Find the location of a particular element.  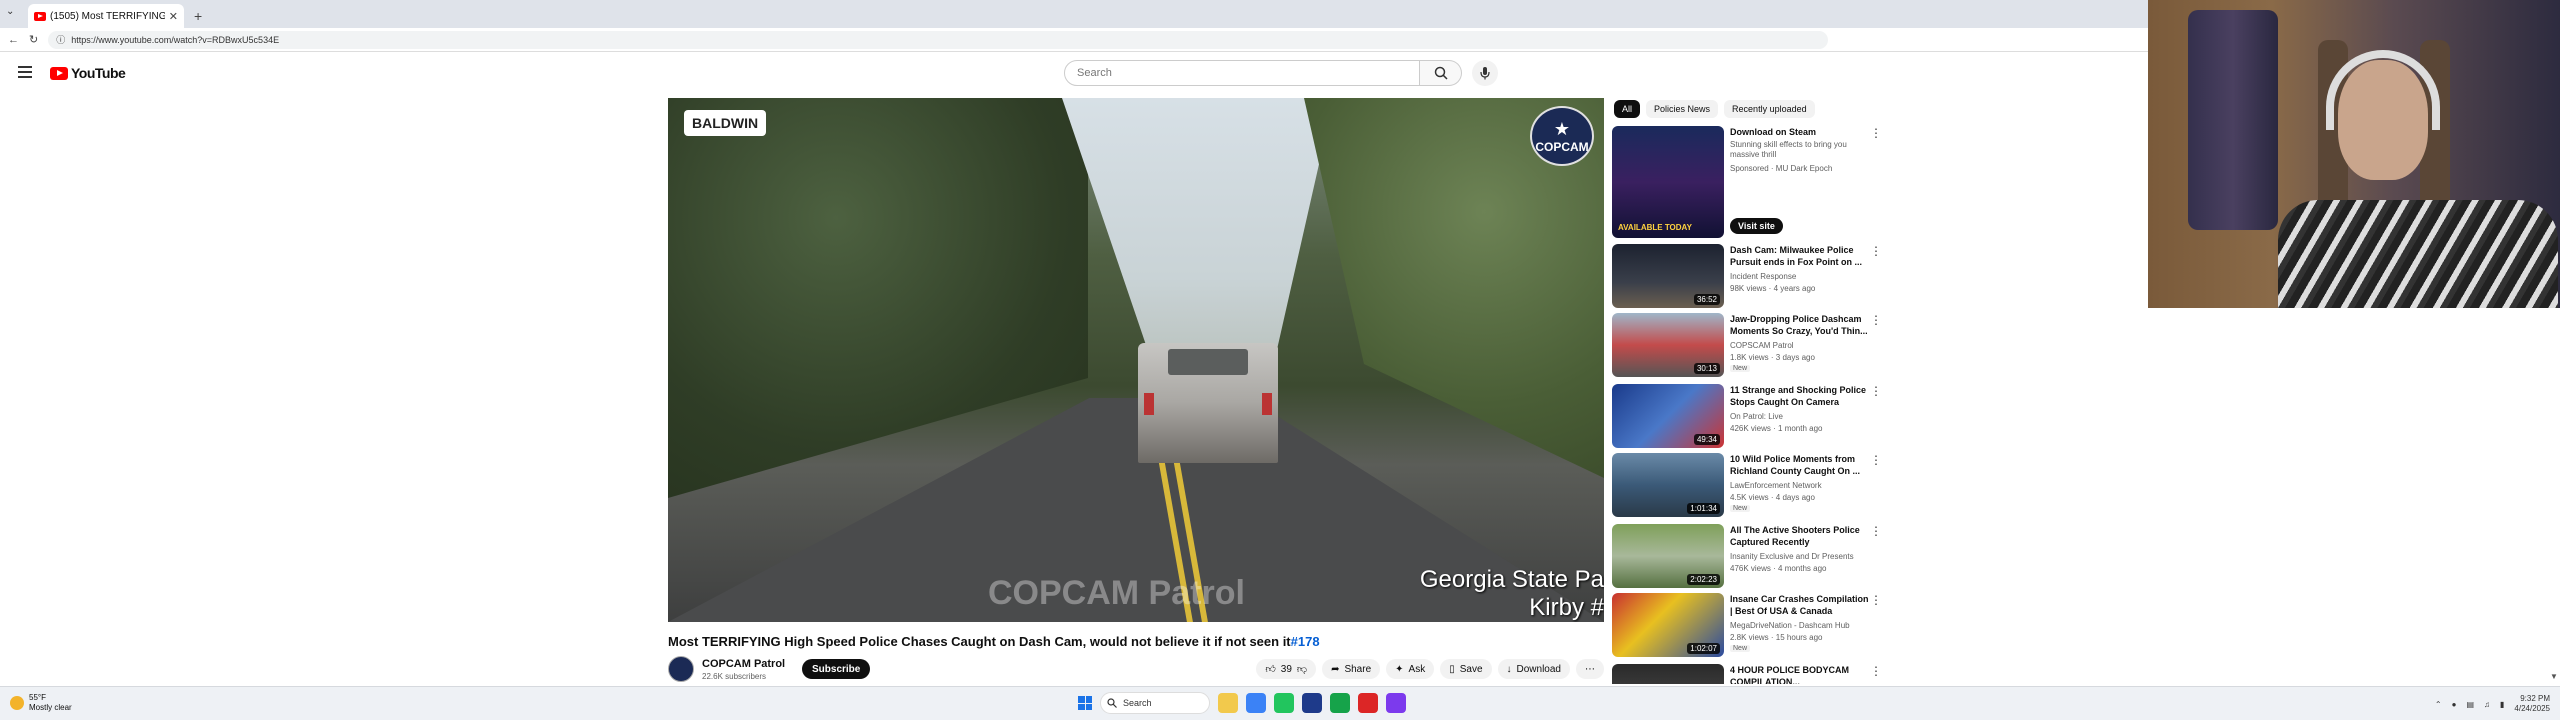

like-button: 👍︎ 39 👎︎ is located at coordinates (1286, 669).